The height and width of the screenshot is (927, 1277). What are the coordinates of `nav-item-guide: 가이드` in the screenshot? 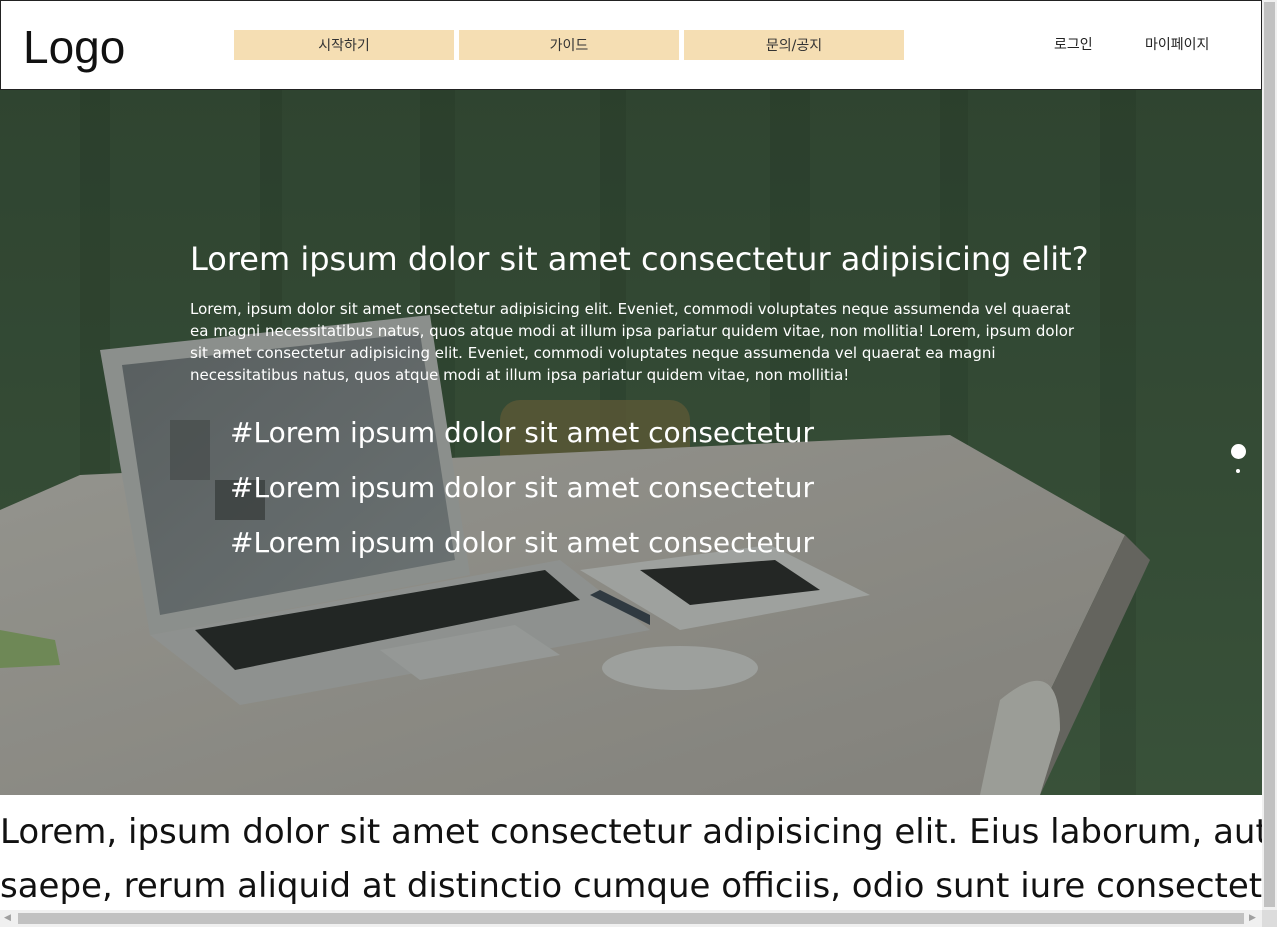 It's located at (569, 45).